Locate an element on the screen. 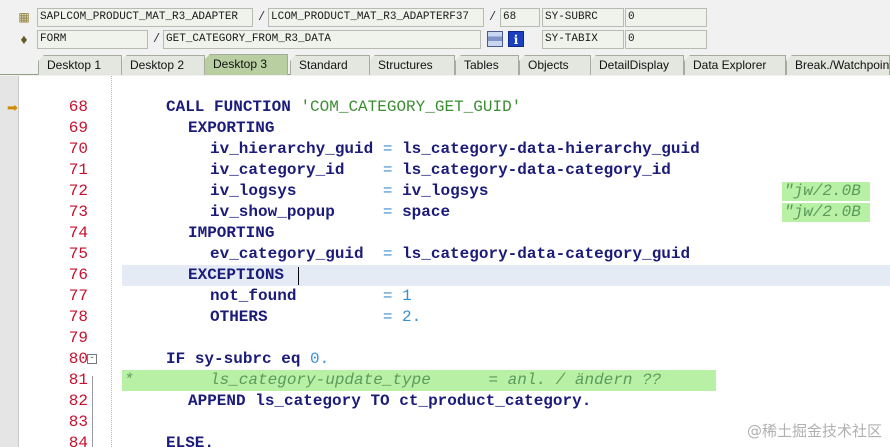 This screenshot has width=890, height=447. string-literal: 'COM_CATEGORY_GET_GUID' is located at coordinates (411, 107).